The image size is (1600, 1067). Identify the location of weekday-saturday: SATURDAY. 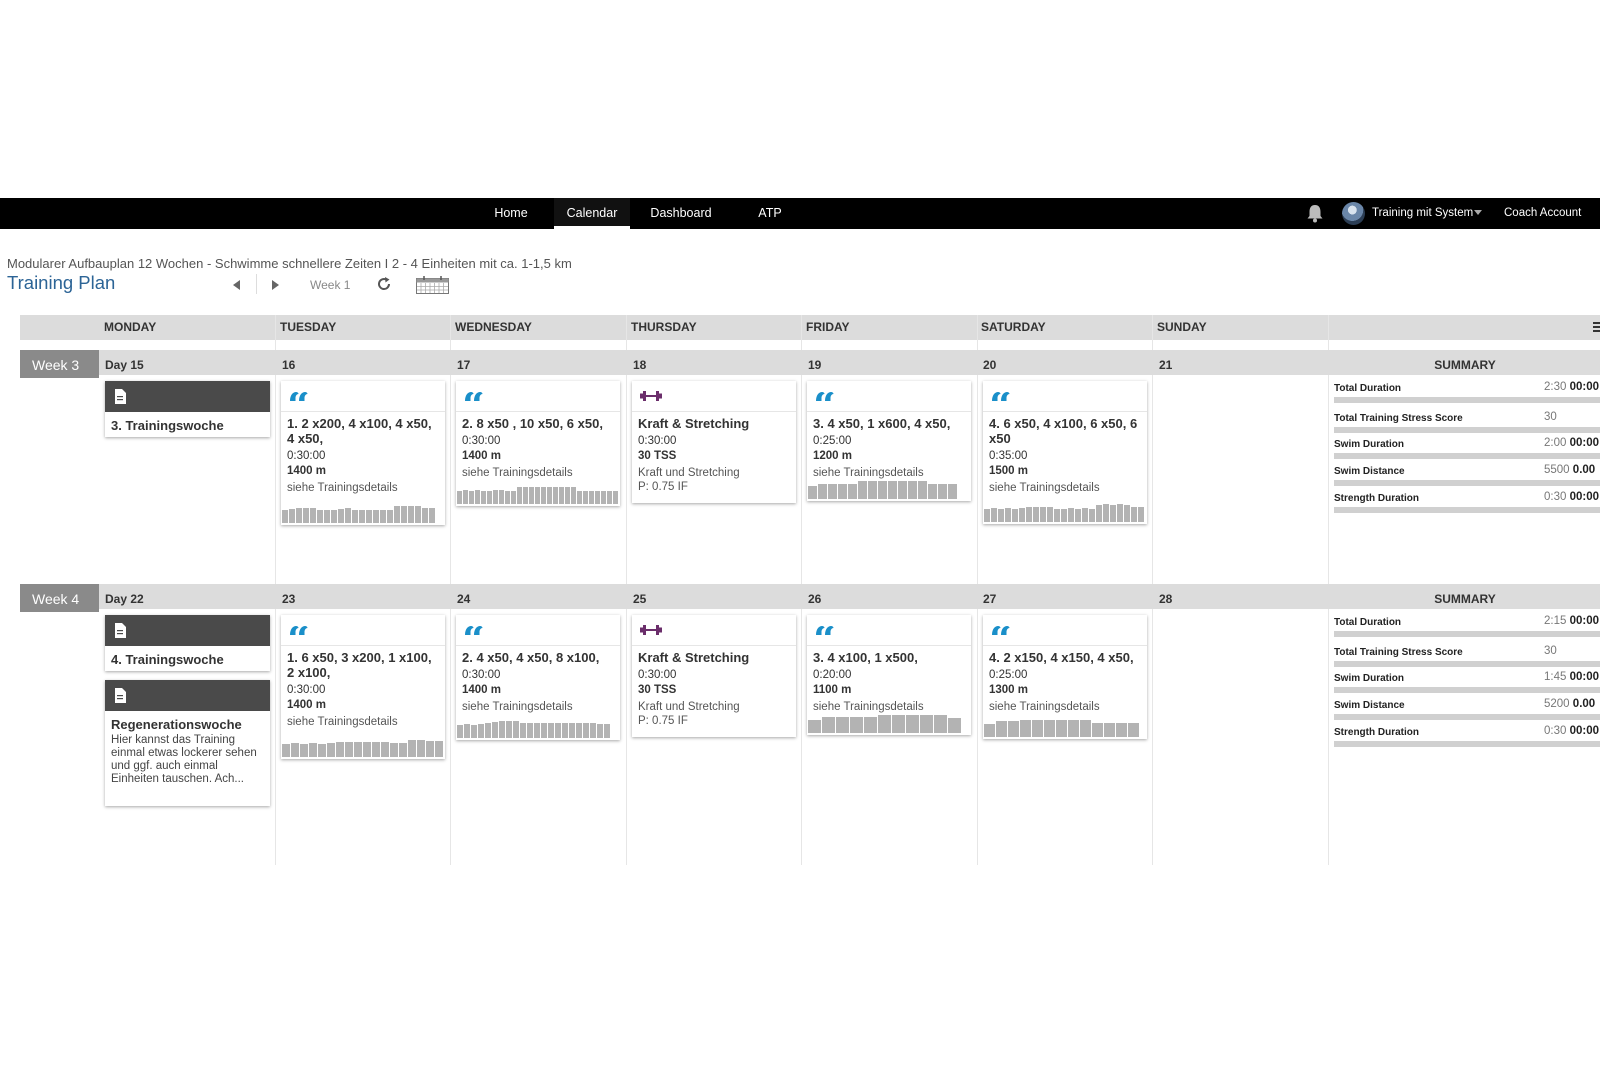
(1013, 327).